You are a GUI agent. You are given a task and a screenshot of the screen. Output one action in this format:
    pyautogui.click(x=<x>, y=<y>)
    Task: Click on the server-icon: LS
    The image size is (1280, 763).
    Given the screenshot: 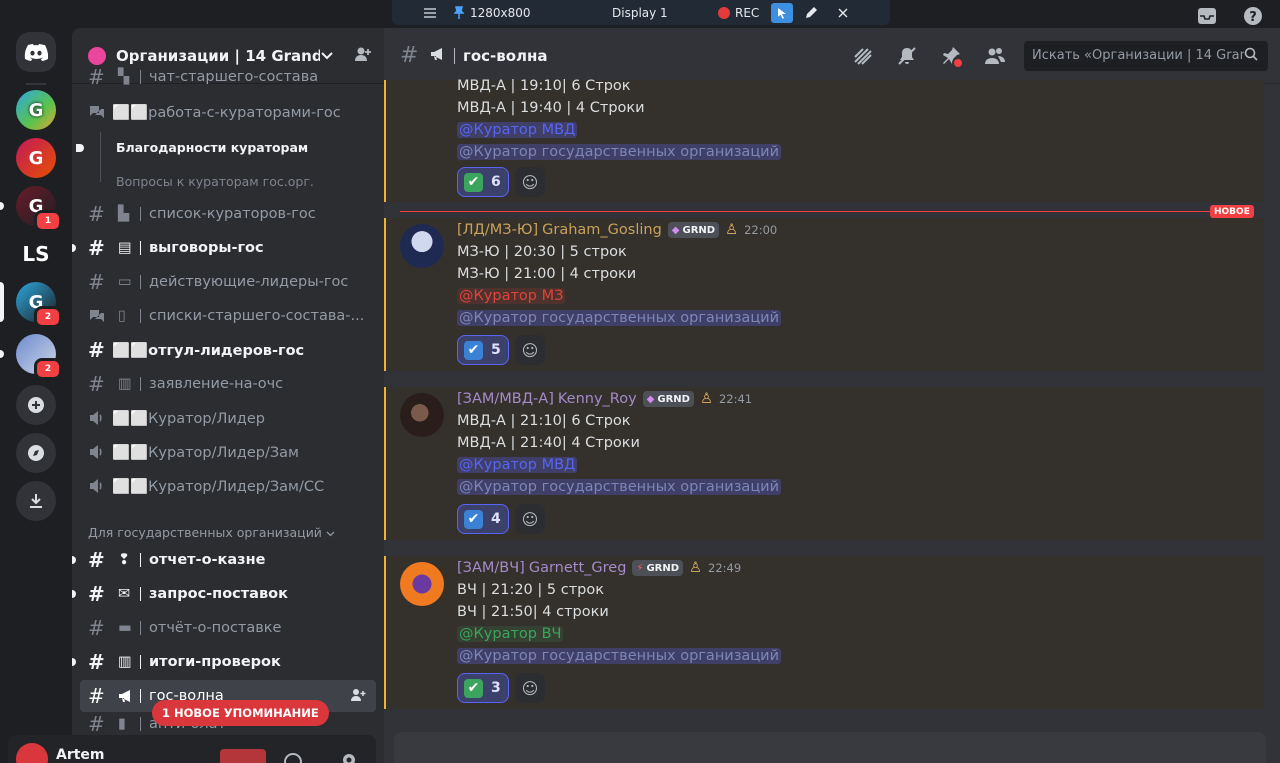 What is the action you would take?
    pyautogui.click(x=36, y=254)
    